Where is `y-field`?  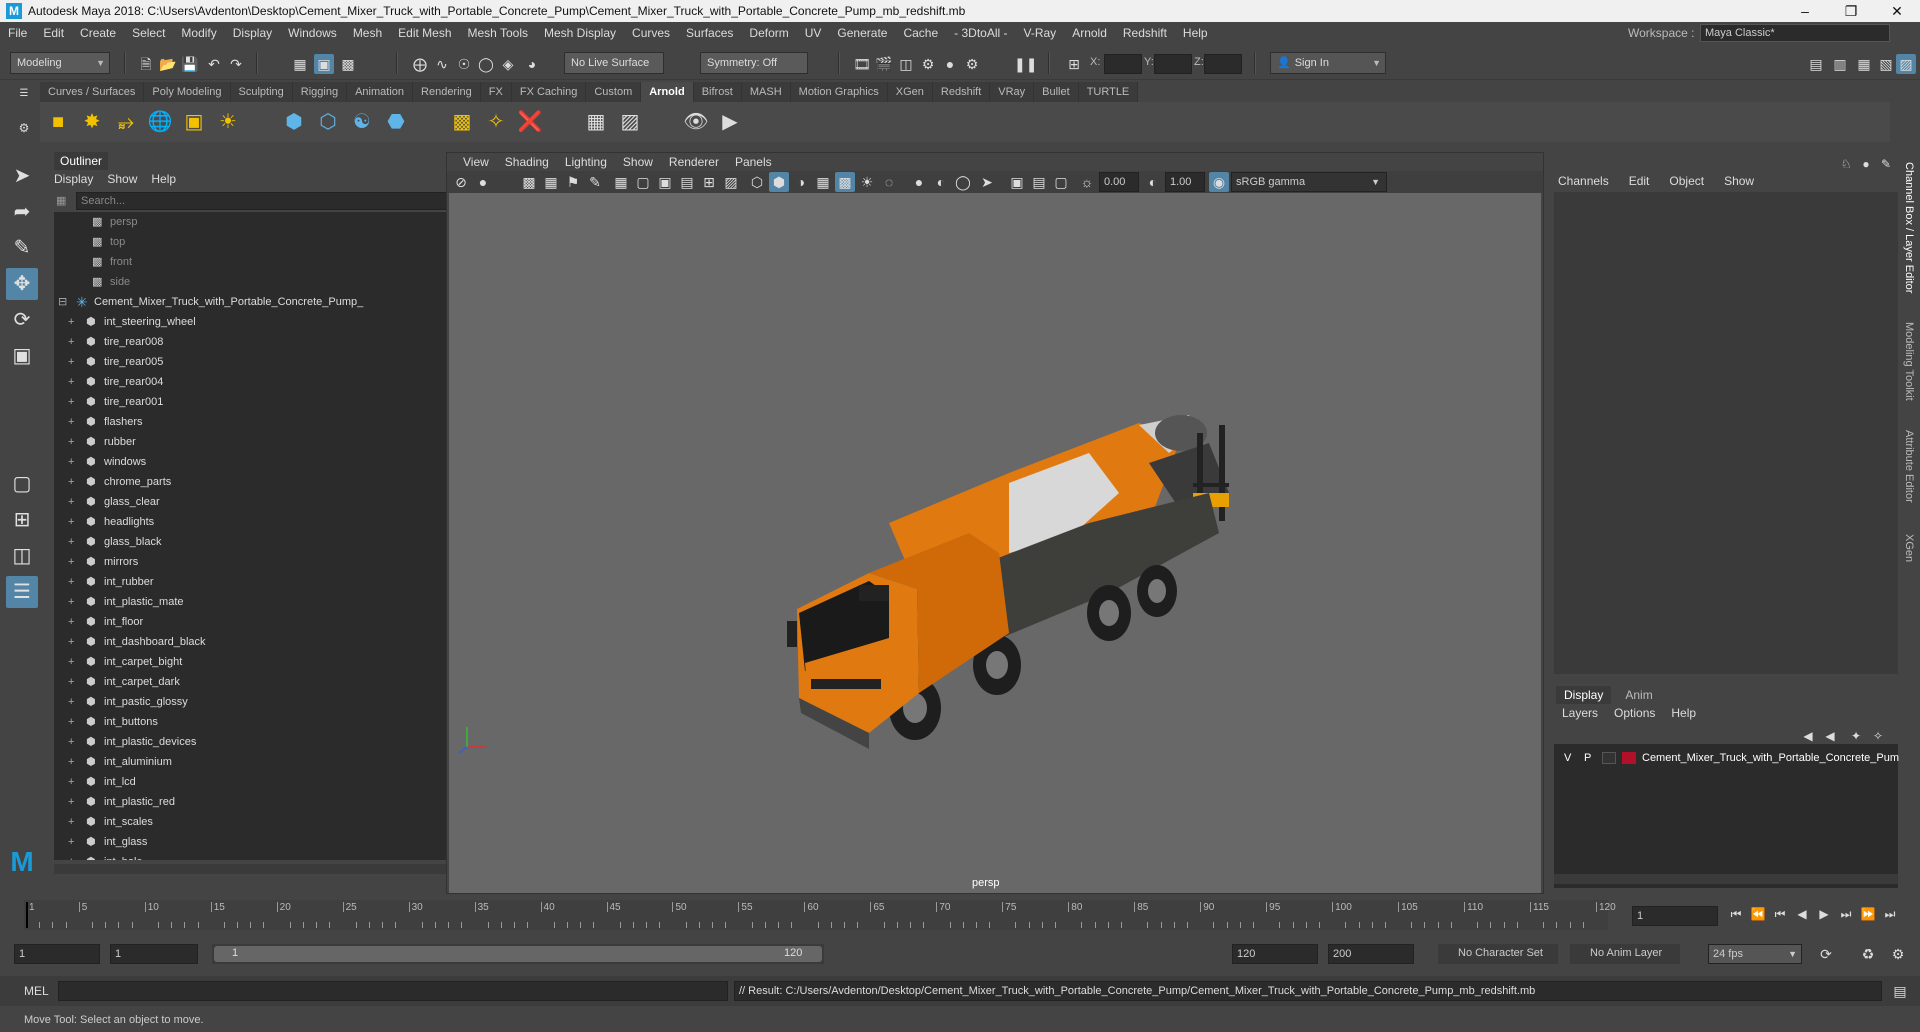
y-field is located at coordinates (1173, 64).